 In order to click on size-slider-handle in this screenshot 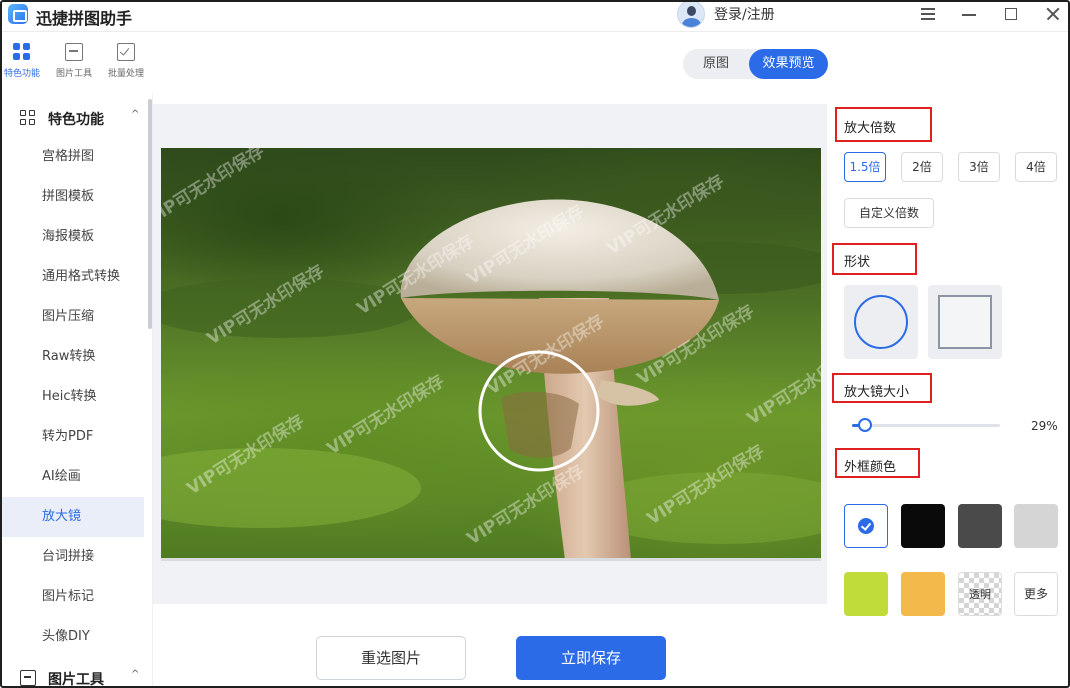, I will do `click(865, 425)`.